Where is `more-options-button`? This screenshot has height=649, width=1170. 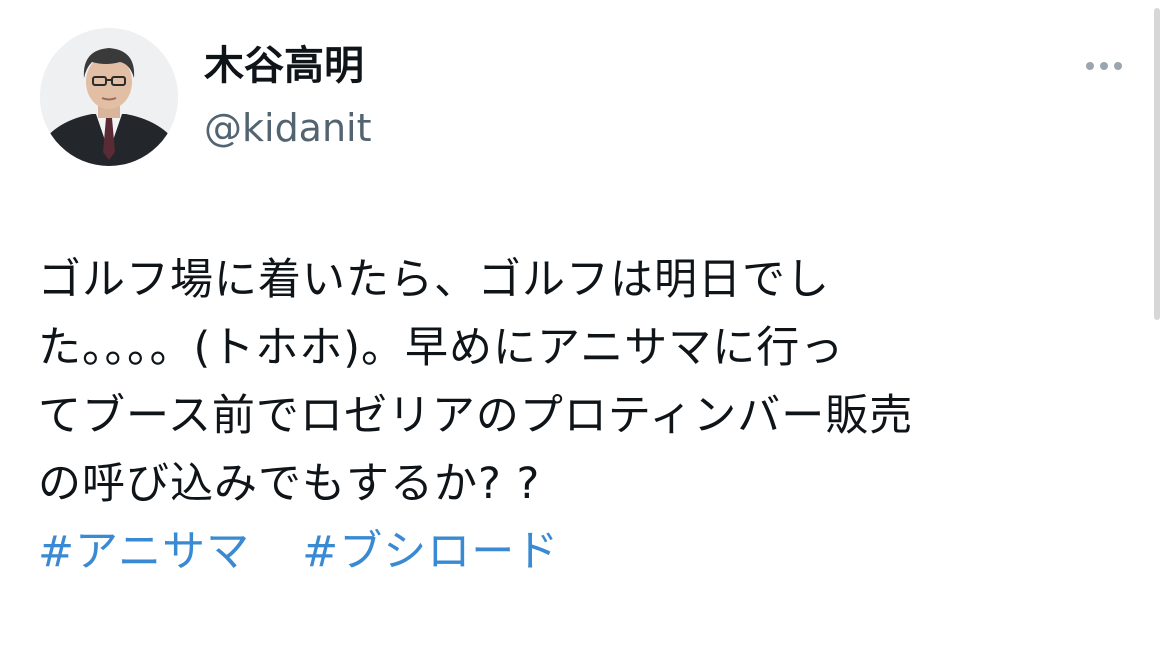 more-options-button is located at coordinates (1104, 66).